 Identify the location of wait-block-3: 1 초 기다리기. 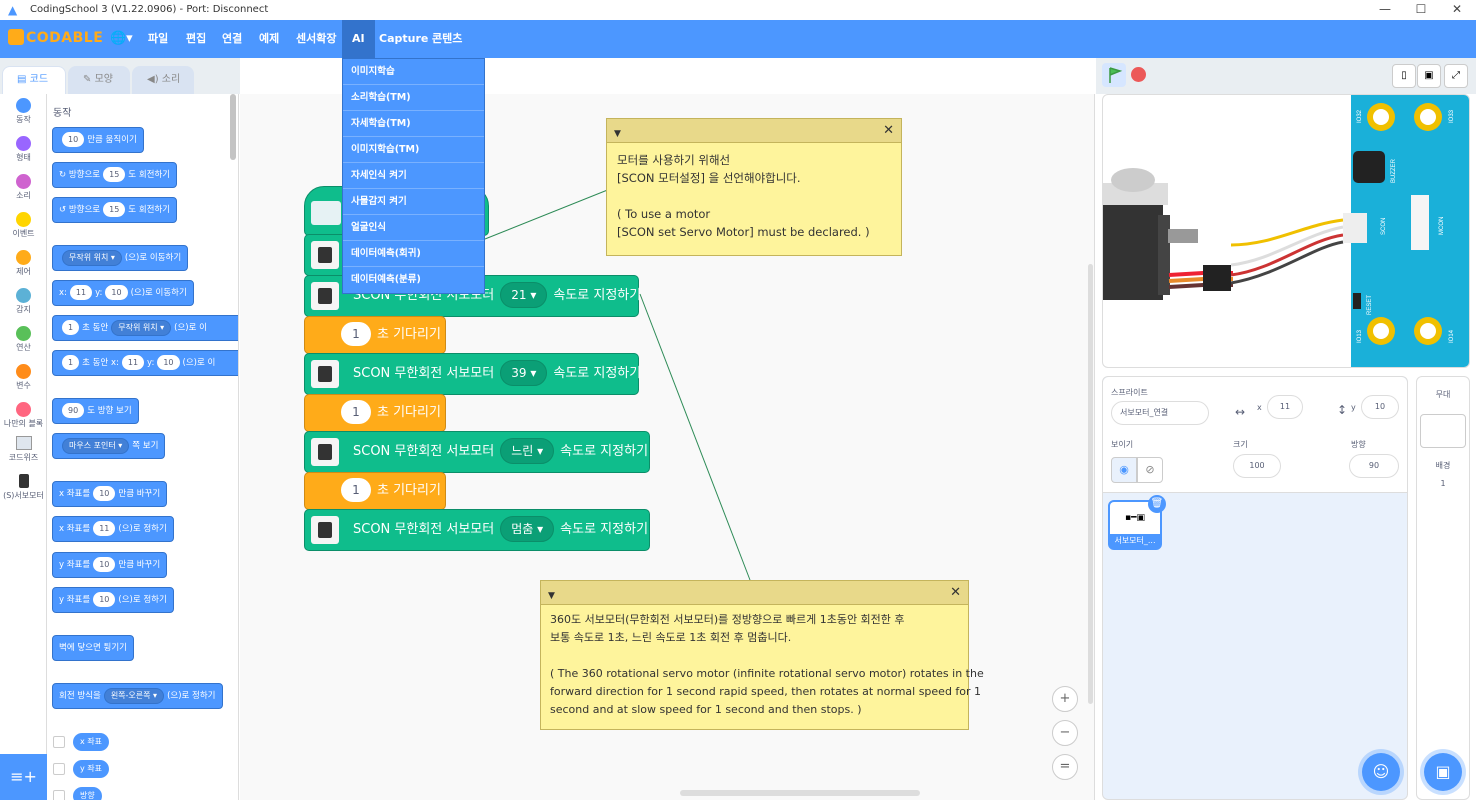
(375, 491).